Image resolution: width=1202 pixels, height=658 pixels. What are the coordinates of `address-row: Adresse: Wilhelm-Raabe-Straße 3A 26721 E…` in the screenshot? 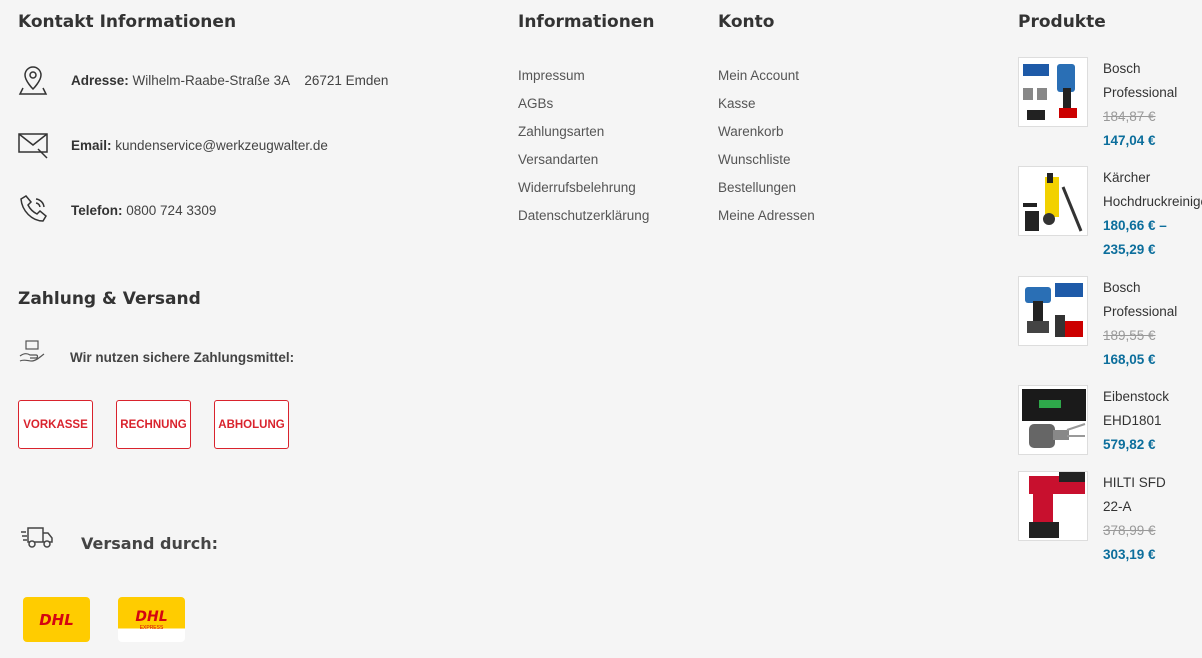 It's located at (203, 80).